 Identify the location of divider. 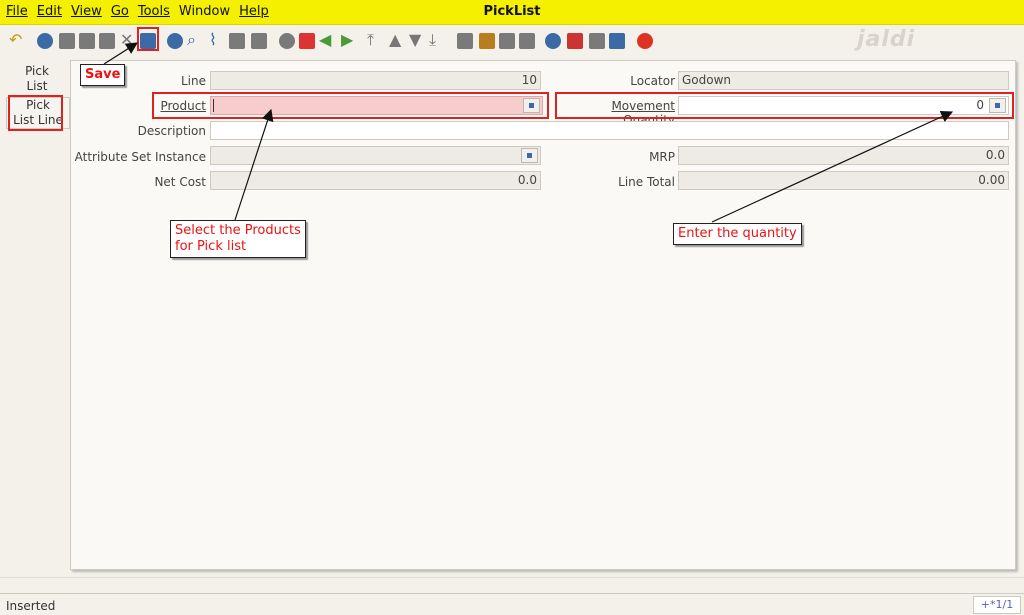
(512, 577).